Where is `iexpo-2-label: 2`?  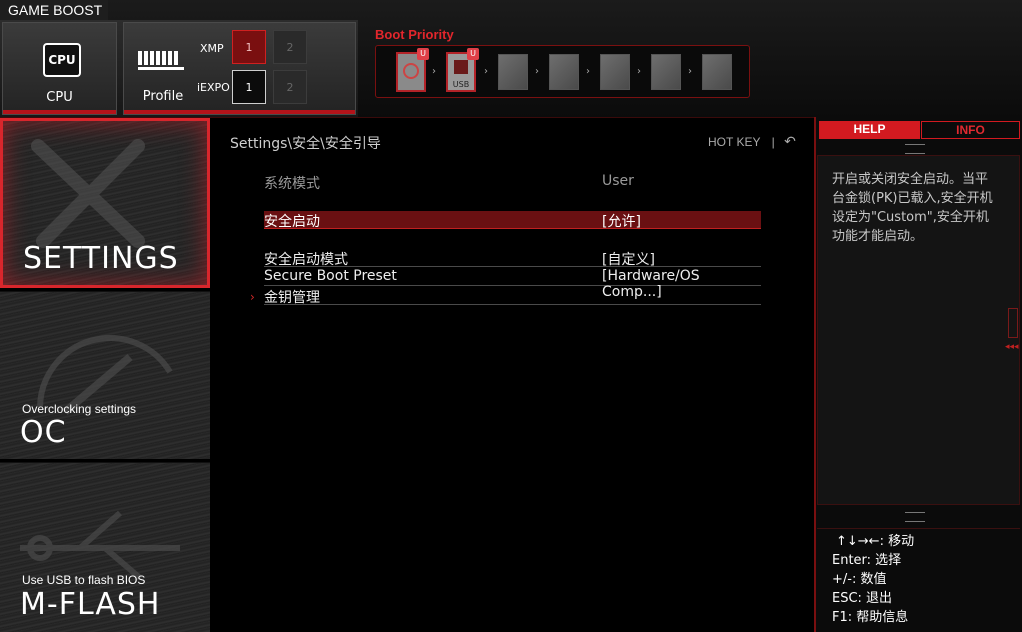 iexpo-2-label: 2 is located at coordinates (290, 87).